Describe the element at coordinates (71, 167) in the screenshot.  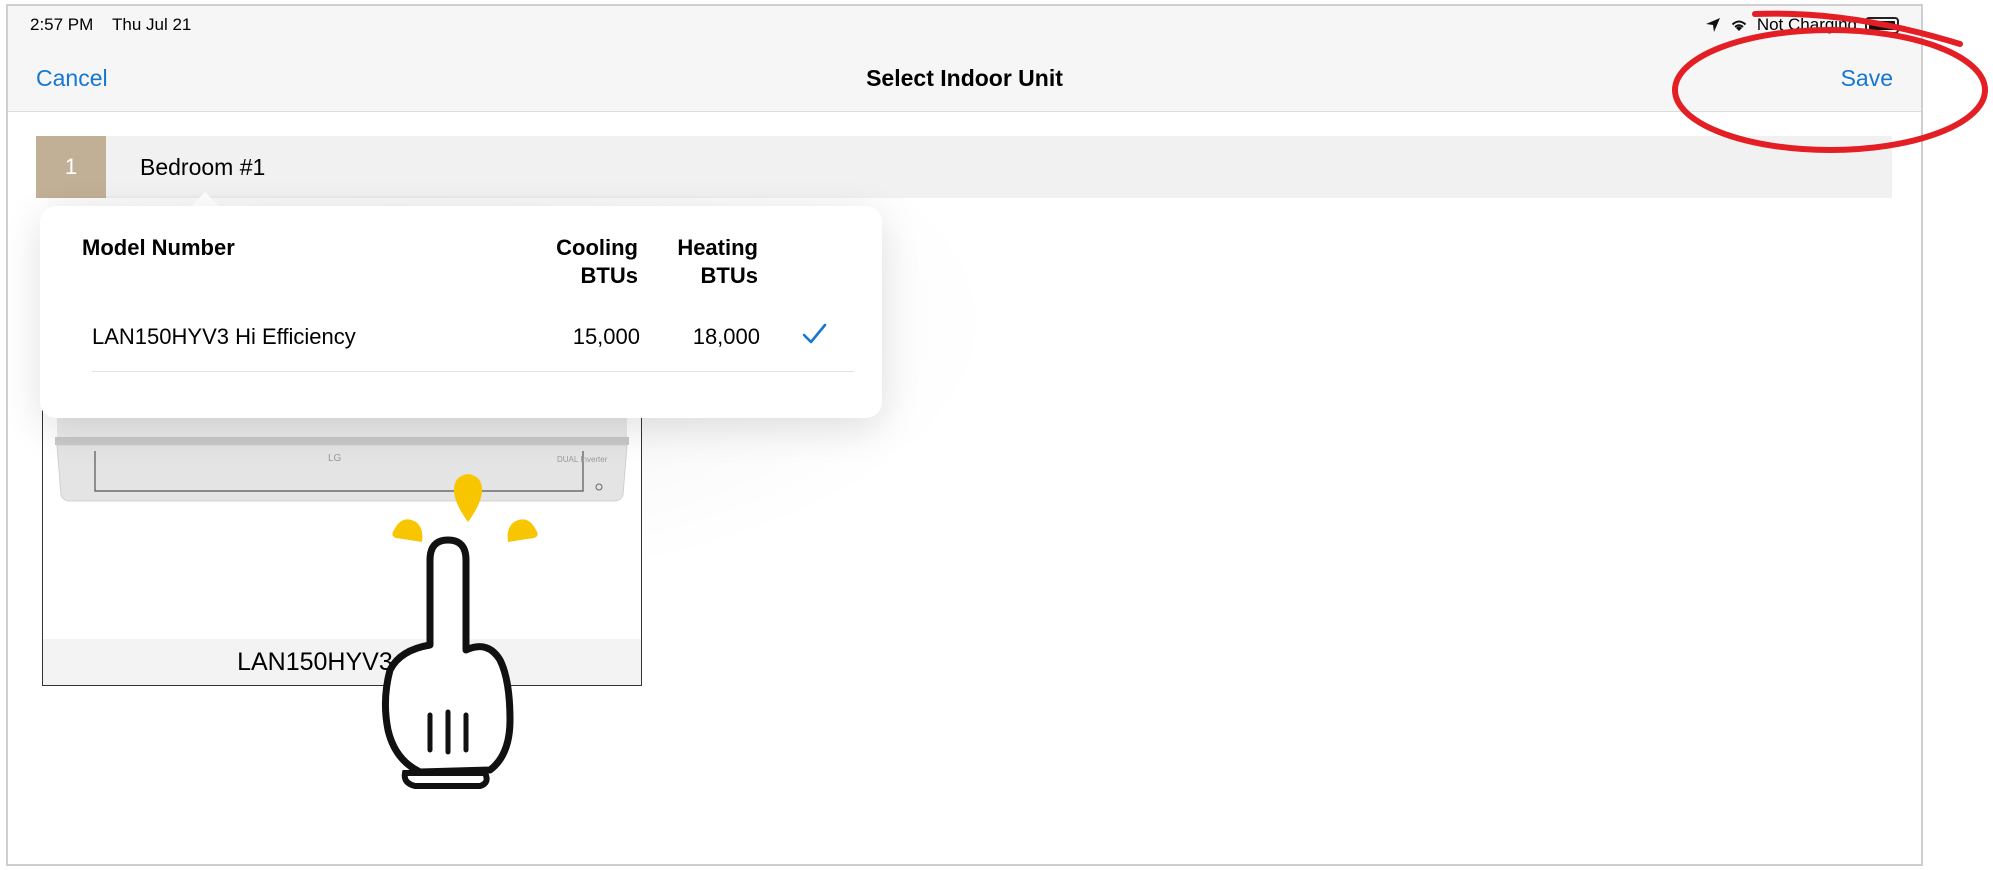
I see `room-number-badge: 1` at that location.